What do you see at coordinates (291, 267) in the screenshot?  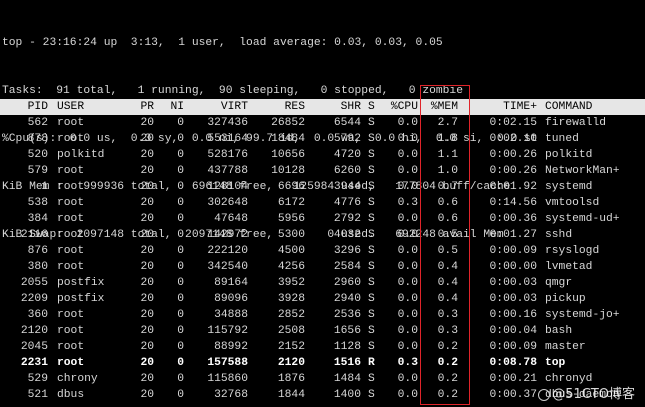 I see `cell-res: 4256` at bounding box center [291, 267].